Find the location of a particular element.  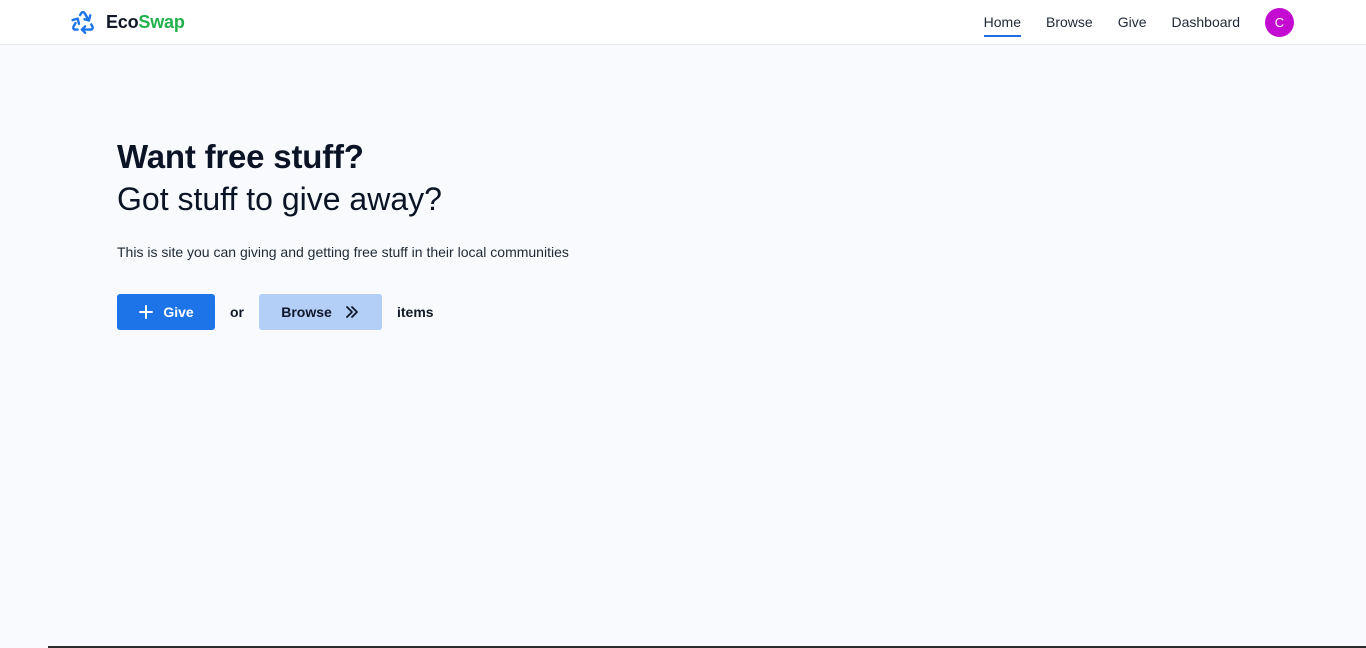

double-chevron-right-icon is located at coordinates (351, 312).